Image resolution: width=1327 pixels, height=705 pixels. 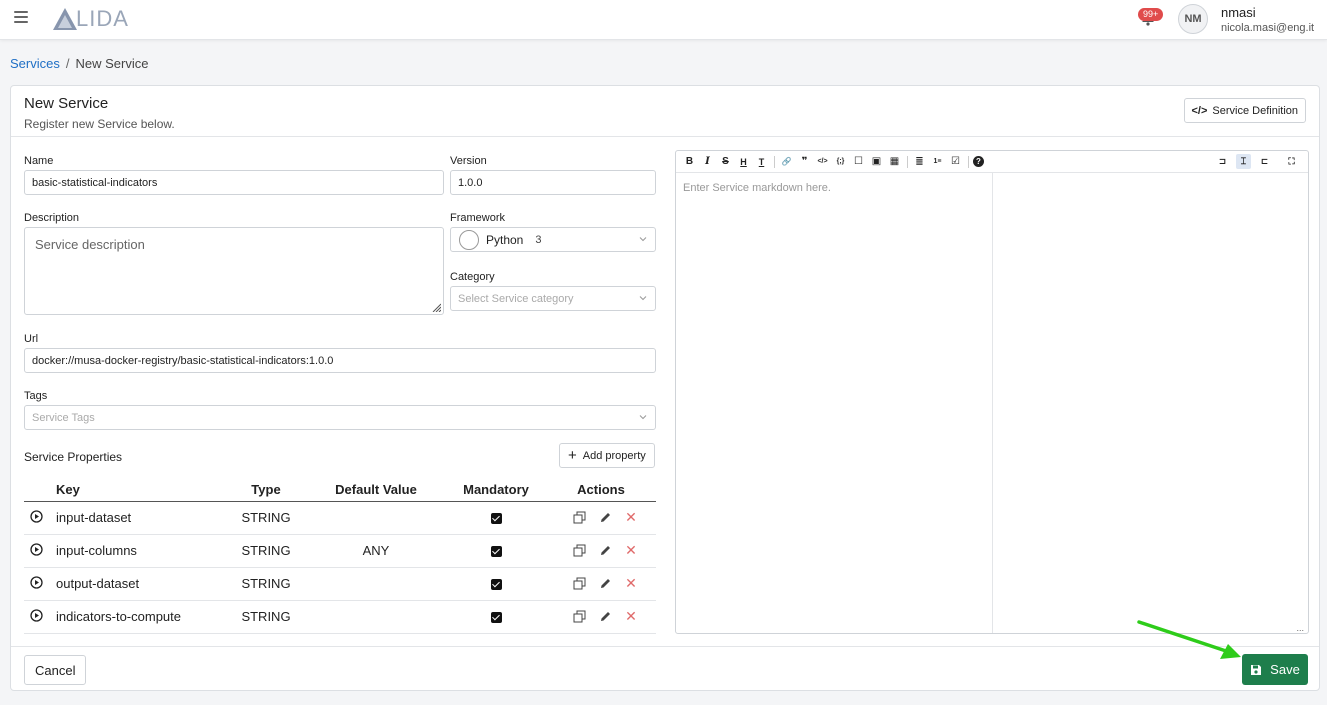 I want to click on name-input: basic-statistical-indicators, so click(x=234, y=182).